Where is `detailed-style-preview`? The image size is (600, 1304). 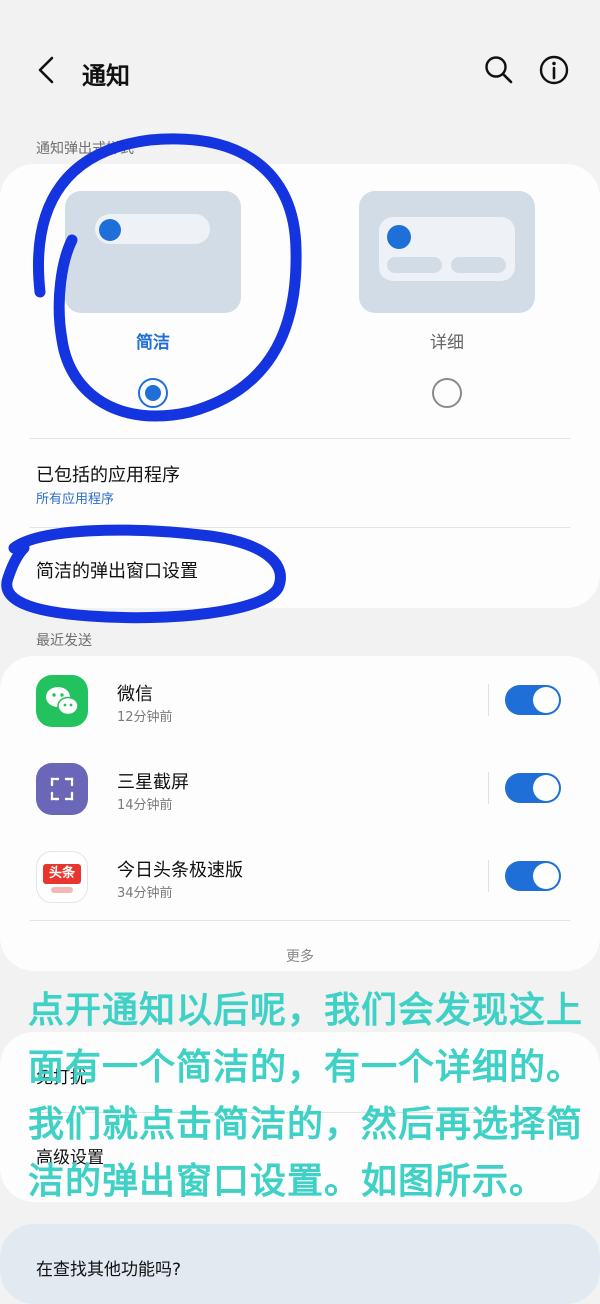 detailed-style-preview is located at coordinates (447, 252).